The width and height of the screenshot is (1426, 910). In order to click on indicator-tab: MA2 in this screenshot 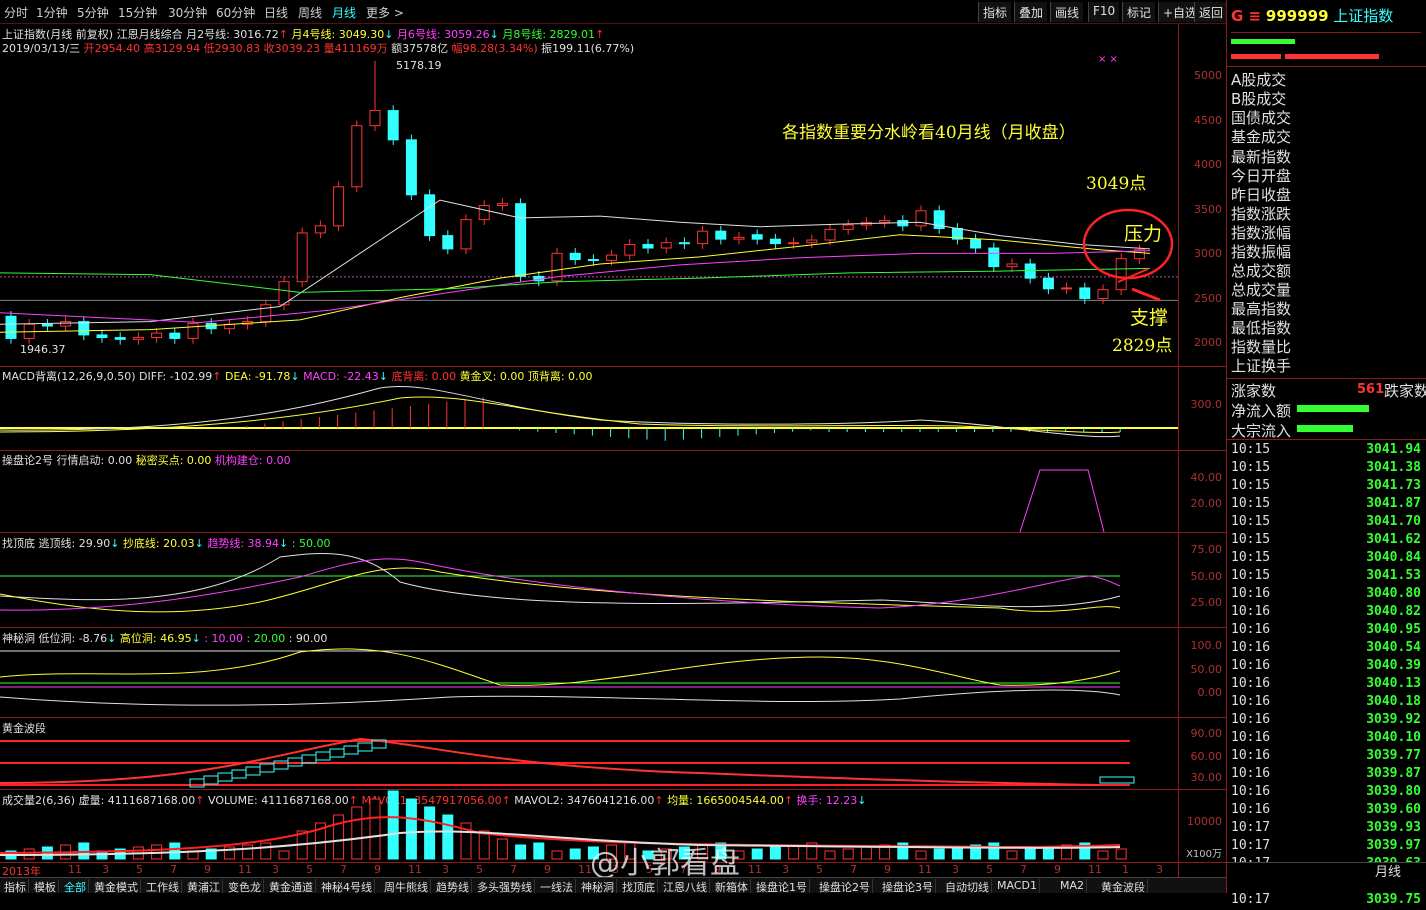, I will do `click(1073, 886)`.